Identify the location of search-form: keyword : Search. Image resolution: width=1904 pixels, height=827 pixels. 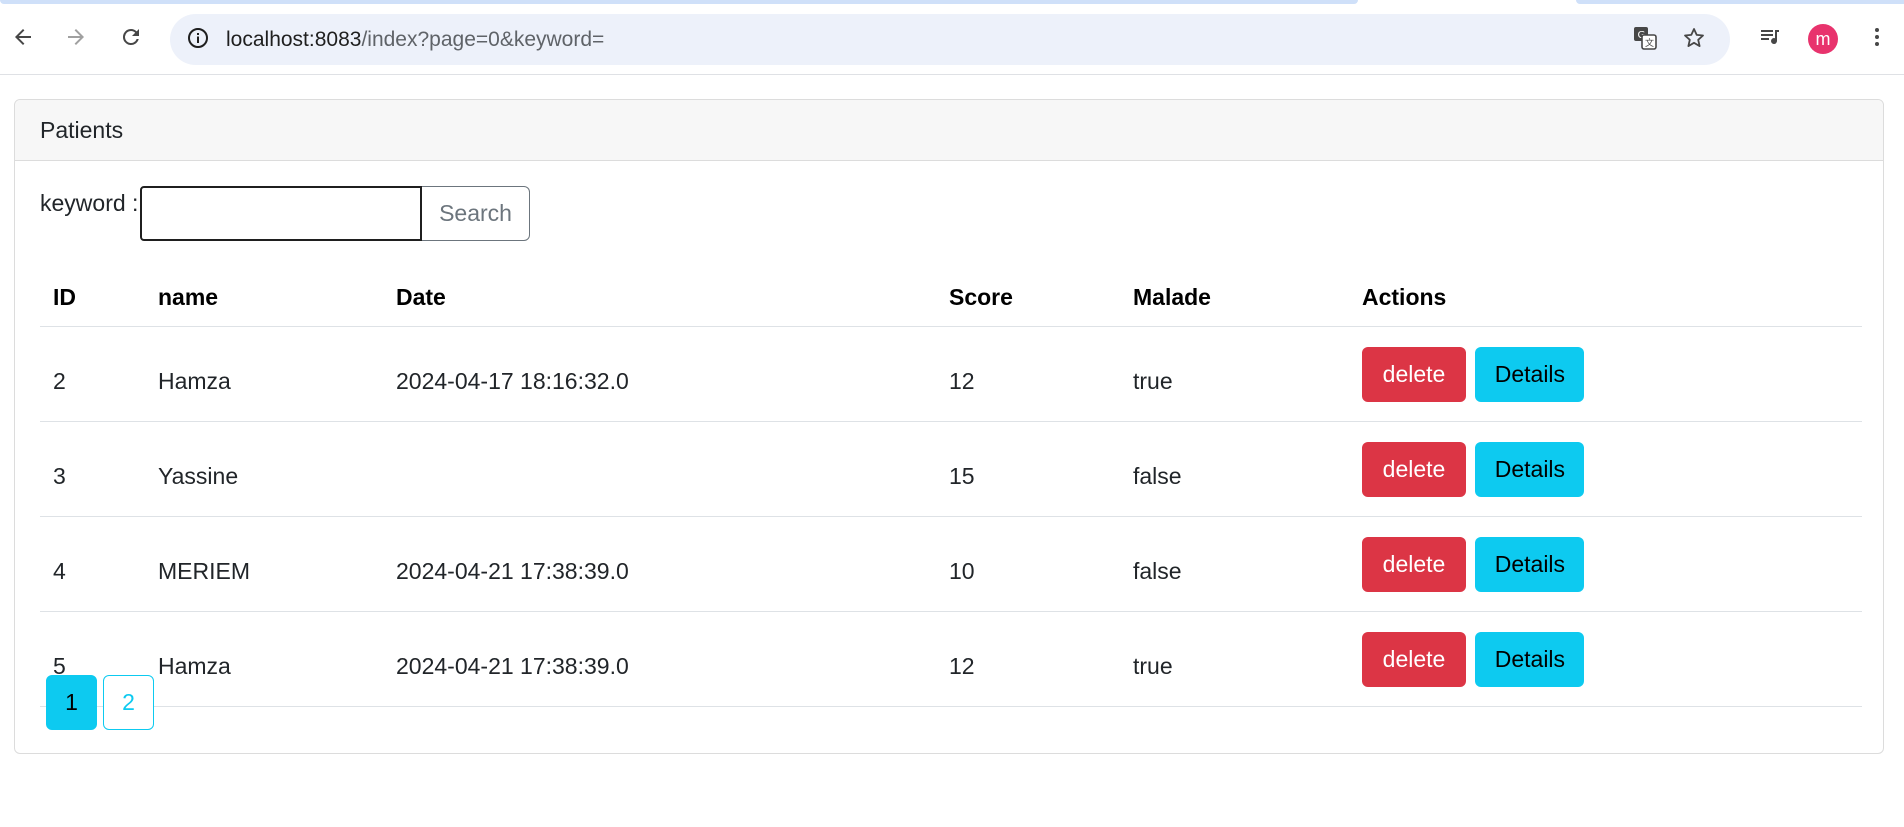
(340, 214).